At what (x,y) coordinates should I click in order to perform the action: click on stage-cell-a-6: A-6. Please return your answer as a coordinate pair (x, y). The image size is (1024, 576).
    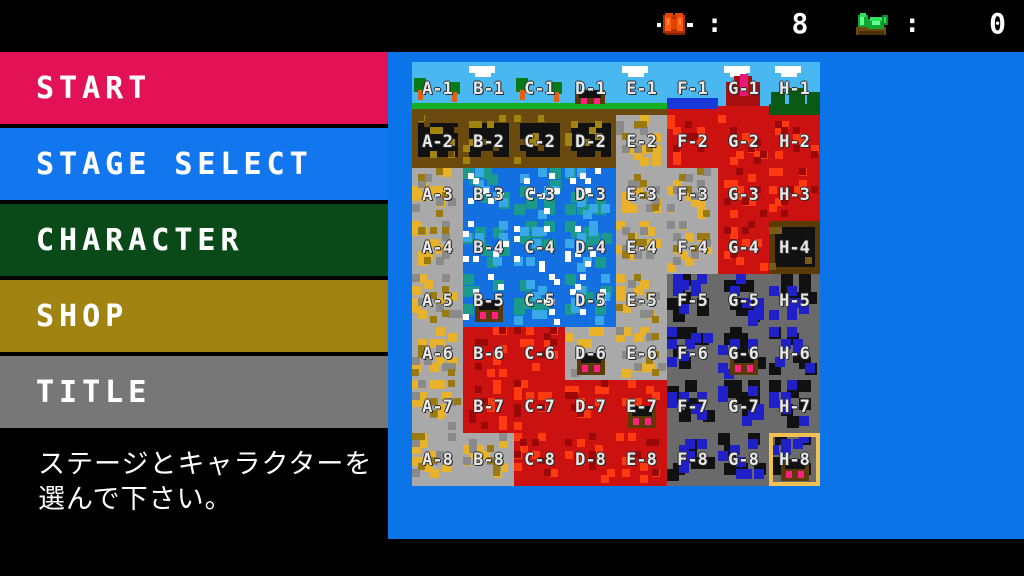
    Looking at the image, I should click on (437, 353).